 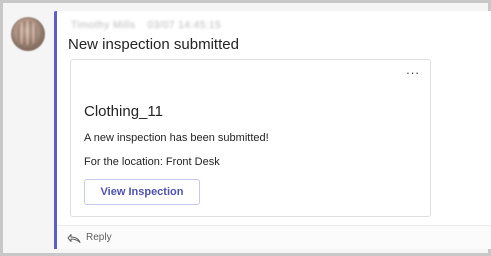 What do you see at coordinates (123, 111) in the screenshot?
I see `card-title: Clothing_11` at bounding box center [123, 111].